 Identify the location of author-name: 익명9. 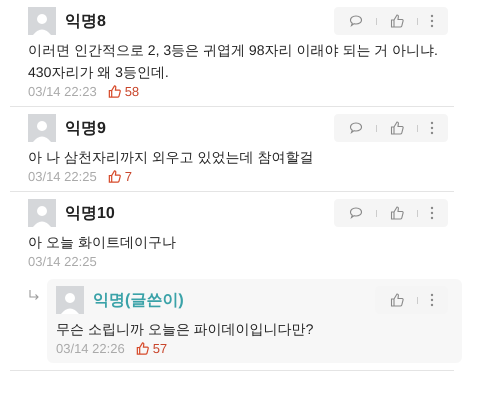
(86, 128).